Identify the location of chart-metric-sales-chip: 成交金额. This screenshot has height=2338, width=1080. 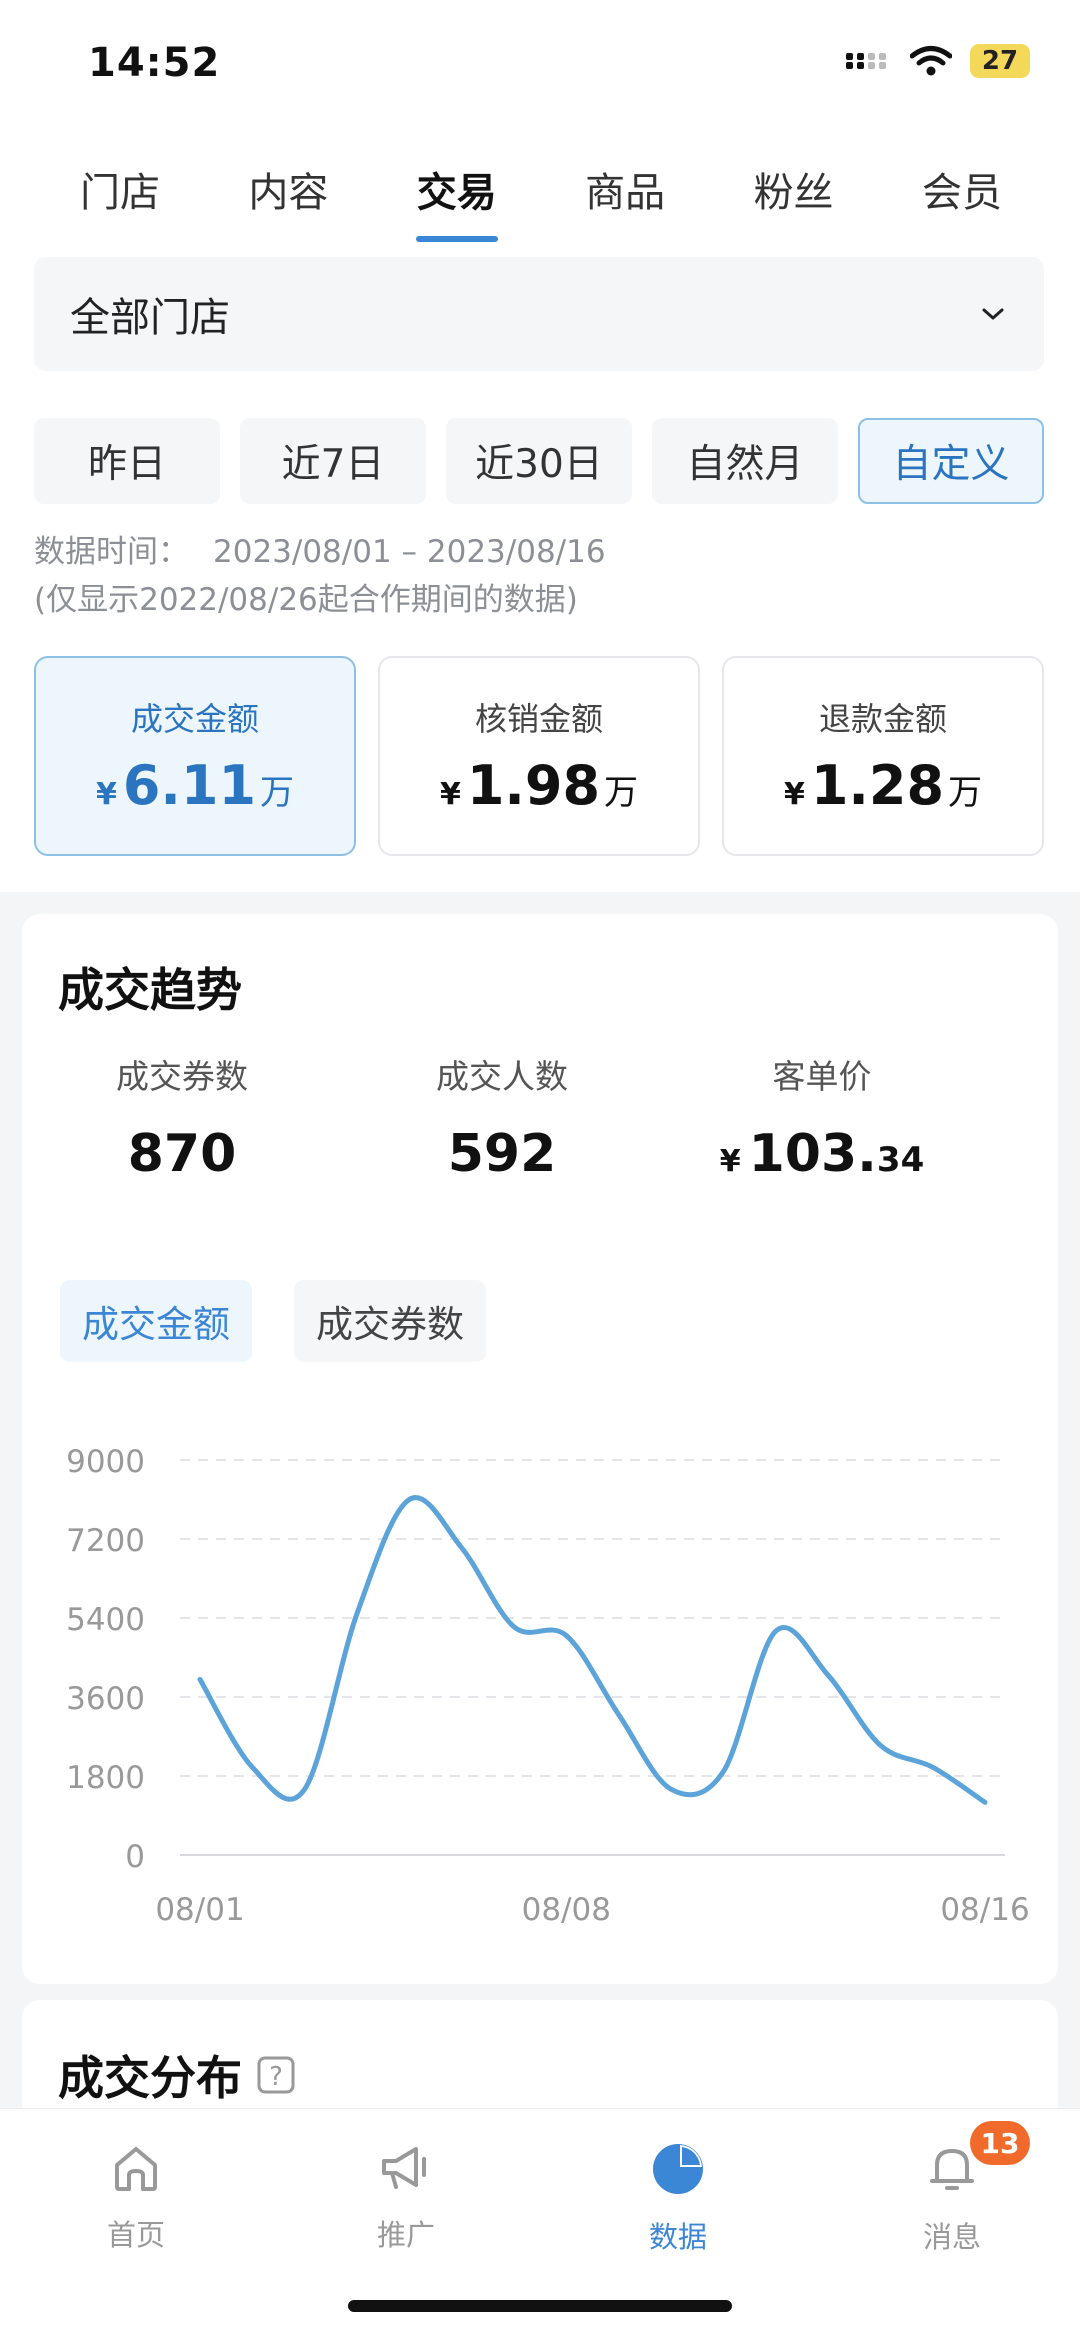
(156, 1321).